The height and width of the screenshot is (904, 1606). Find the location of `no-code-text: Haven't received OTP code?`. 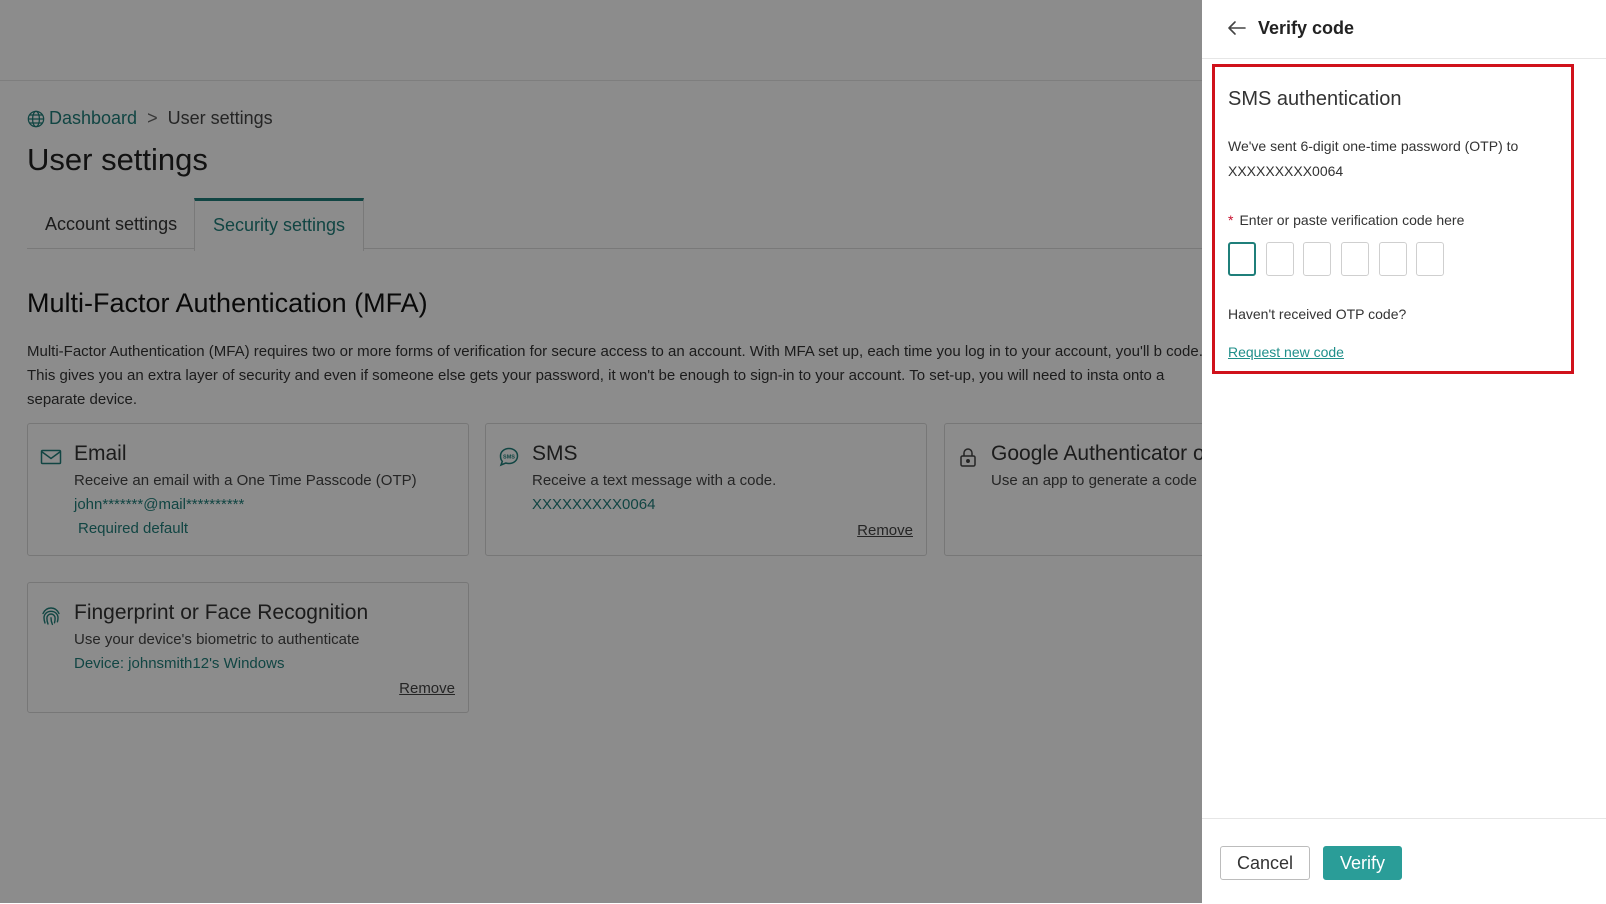

no-code-text: Haven't received OTP code? is located at coordinates (1317, 314).